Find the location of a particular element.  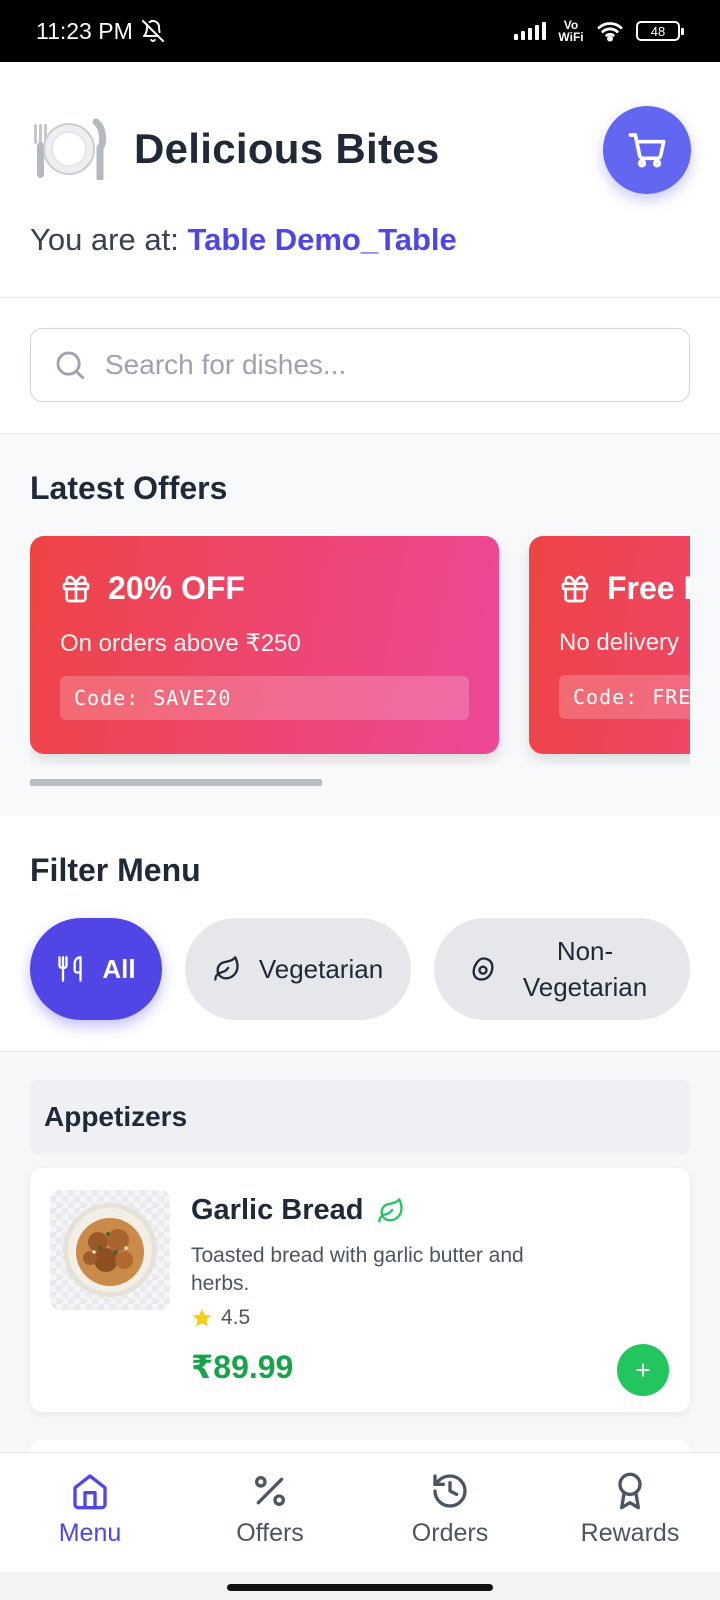

offer-code-box: Code: SAVE20 is located at coordinates (264, 698).